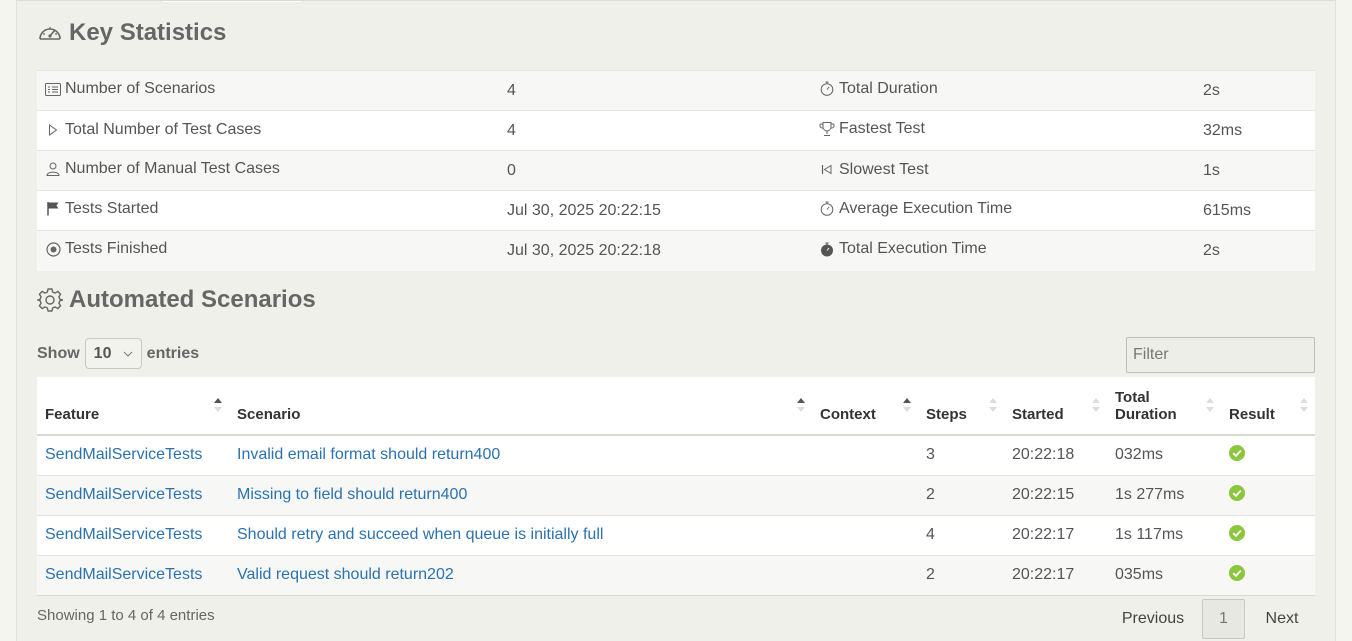 The image size is (1352, 641). What do you see at coordinates (163, 129) in the screenshot?
I see `stat-label: Total Number of Test Cases` at bounding box center [163, 129].